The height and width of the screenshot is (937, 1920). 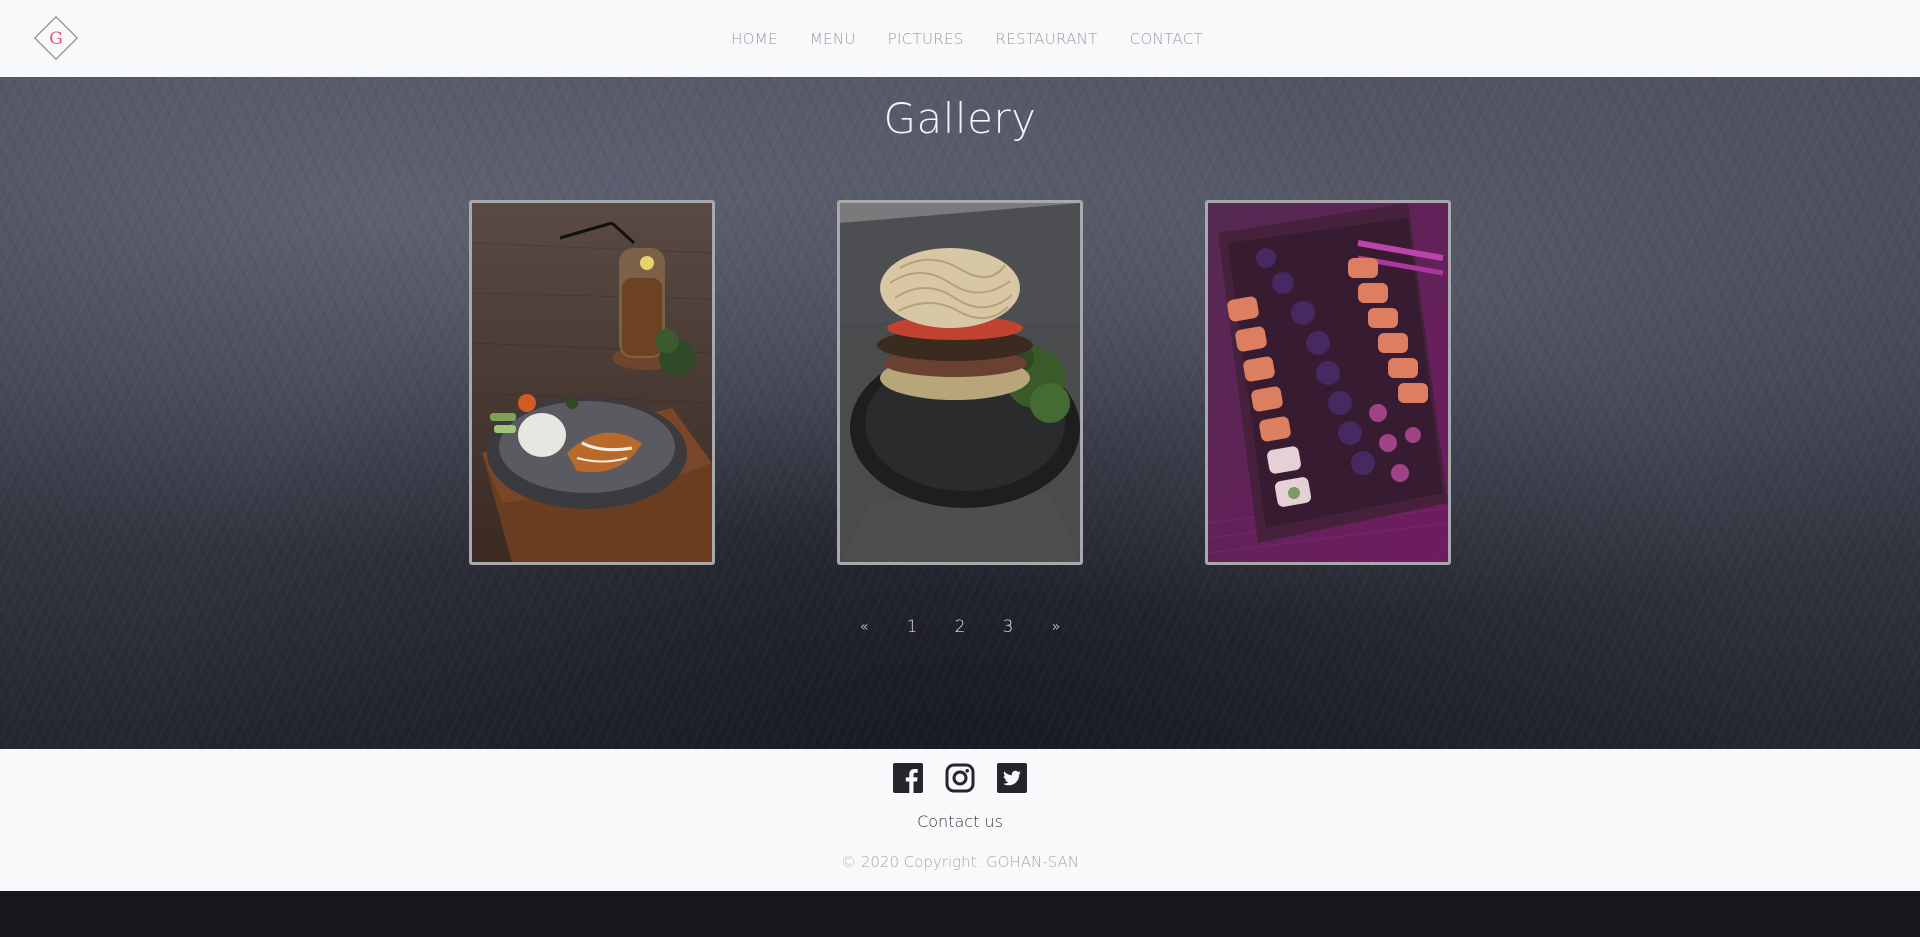 I want to click on nav-menu: MENU, so click(x=833, y=39).